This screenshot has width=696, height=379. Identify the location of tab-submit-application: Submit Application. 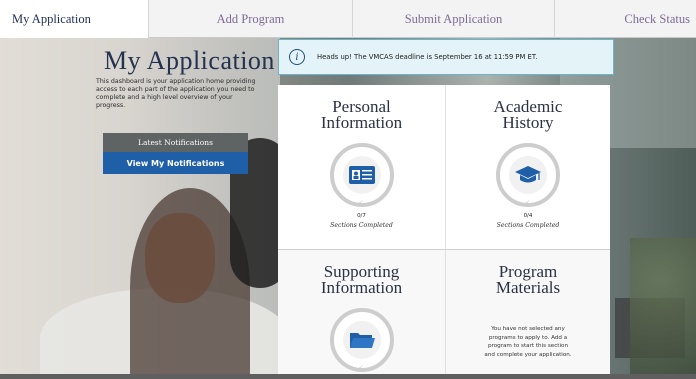
(453, 19).